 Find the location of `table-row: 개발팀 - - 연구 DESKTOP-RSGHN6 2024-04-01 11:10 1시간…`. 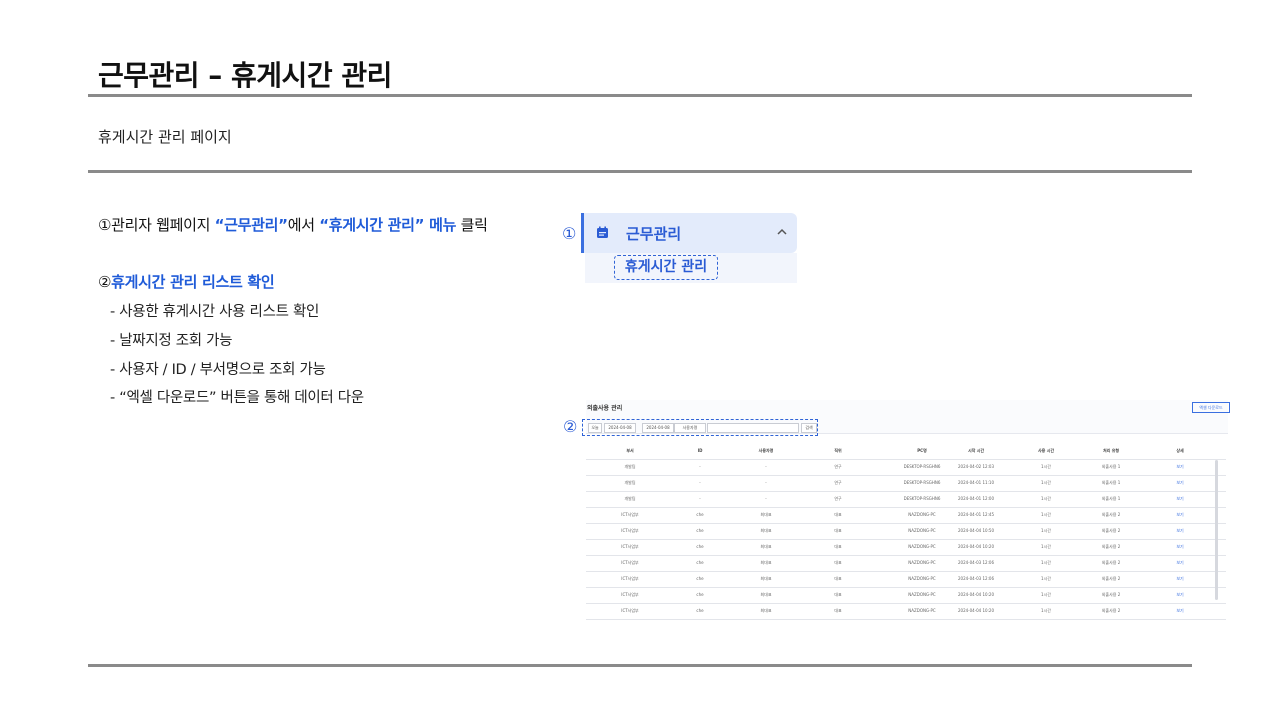

table-row: 개발팀 - - 연구 DESKTOP-RSGHN6 2024-04-01 11:10 1시간… is located at coordinates (906, 484).